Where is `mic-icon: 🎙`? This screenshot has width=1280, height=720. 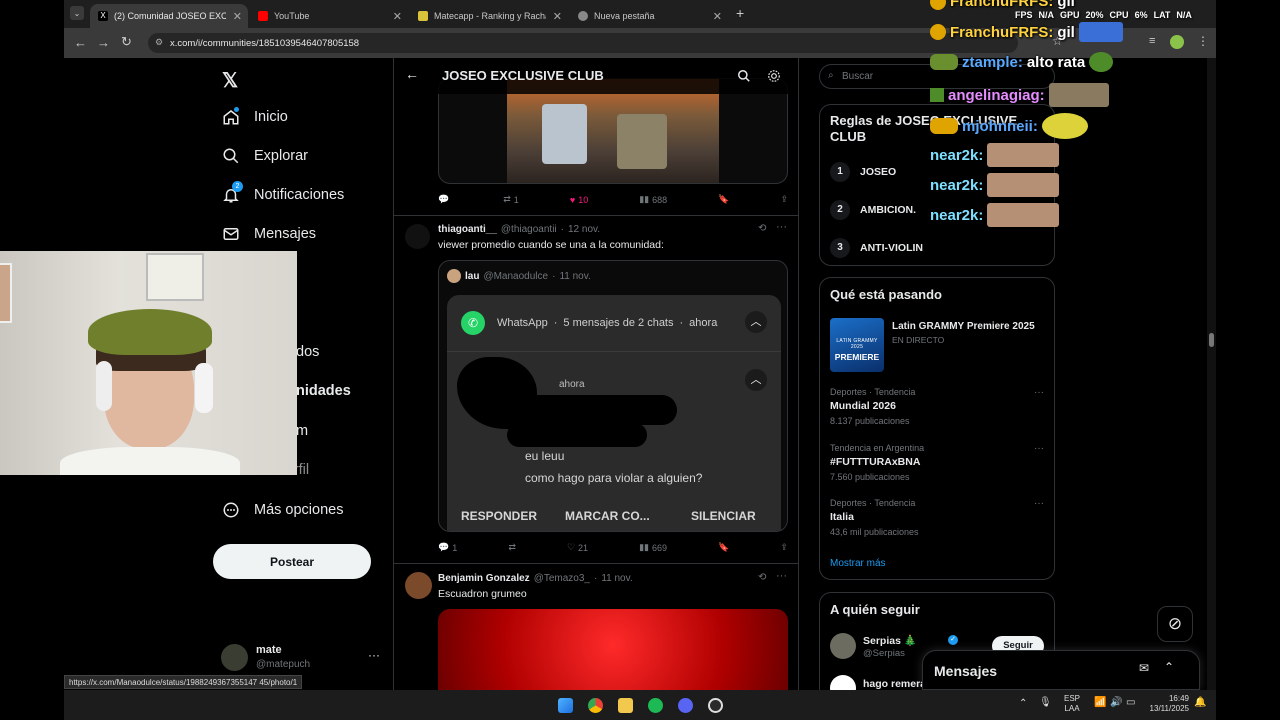
mic-icon: 🎙 is located at coordinates (1045, 702).